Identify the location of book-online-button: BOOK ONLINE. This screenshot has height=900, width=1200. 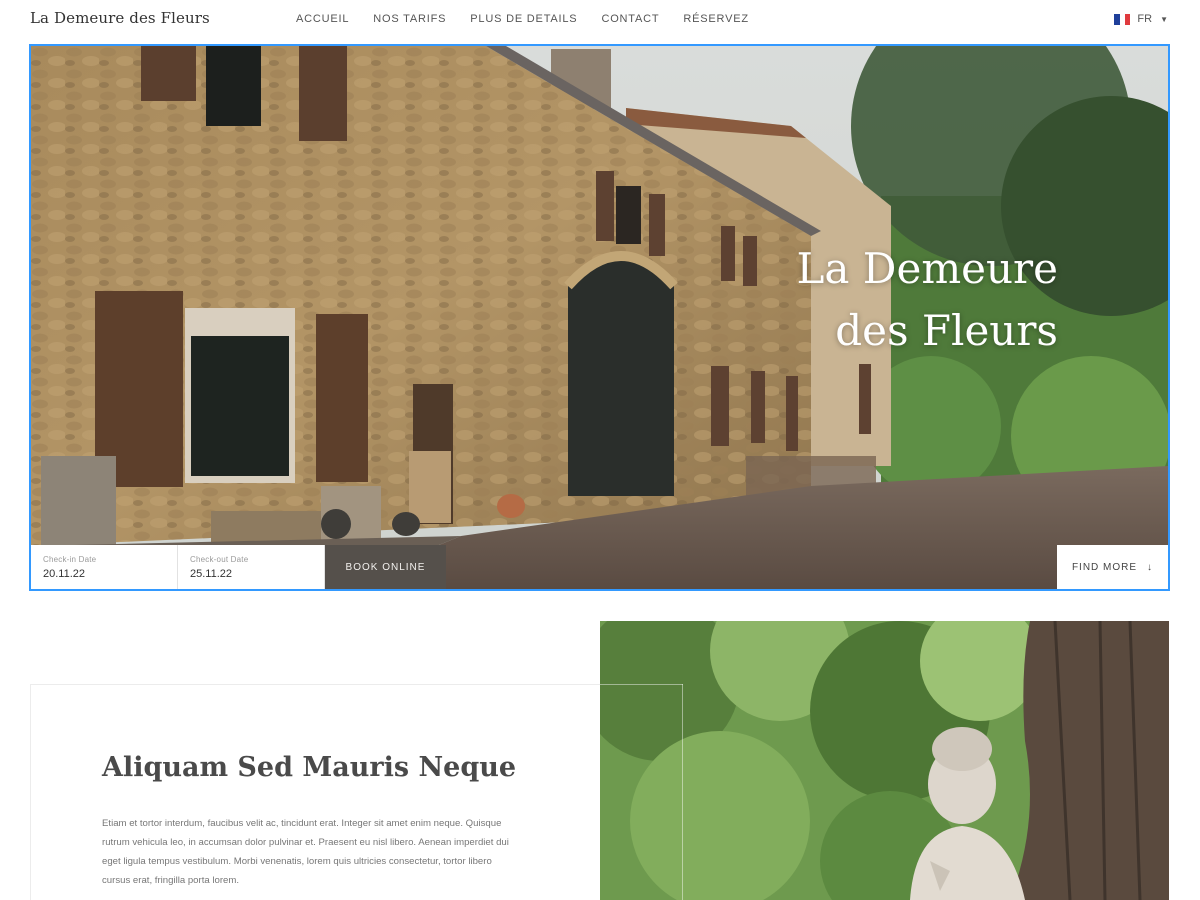
(385, 567).